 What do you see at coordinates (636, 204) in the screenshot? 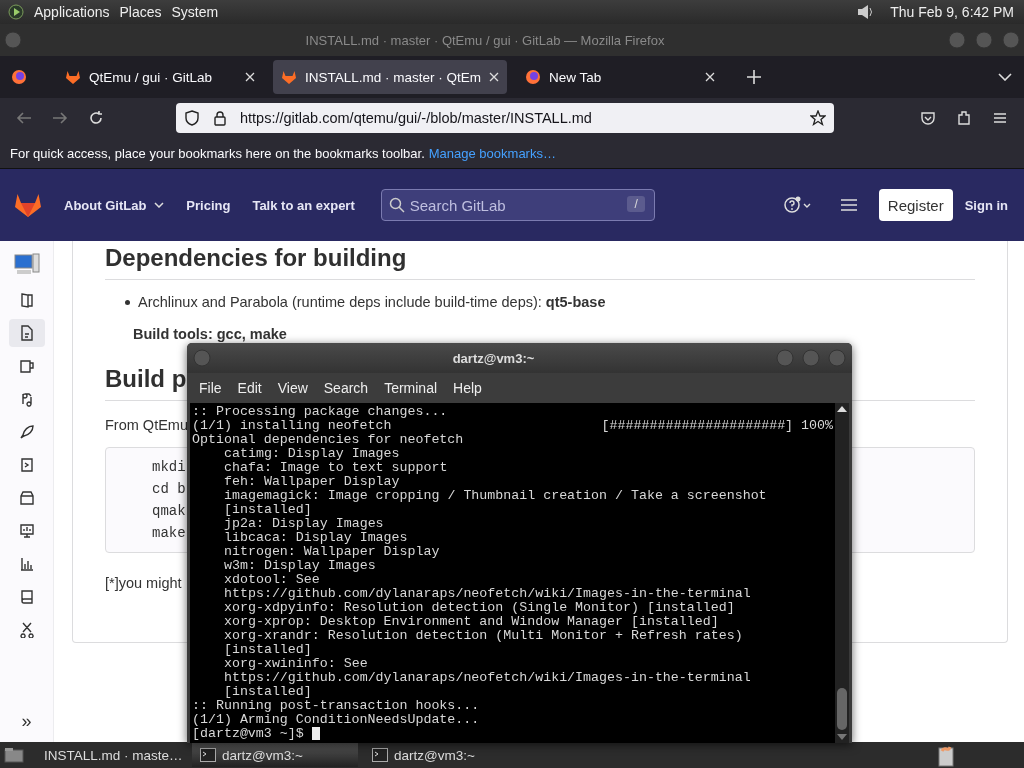
I see `shortcut-key: /` at bounding box center [636, 204].